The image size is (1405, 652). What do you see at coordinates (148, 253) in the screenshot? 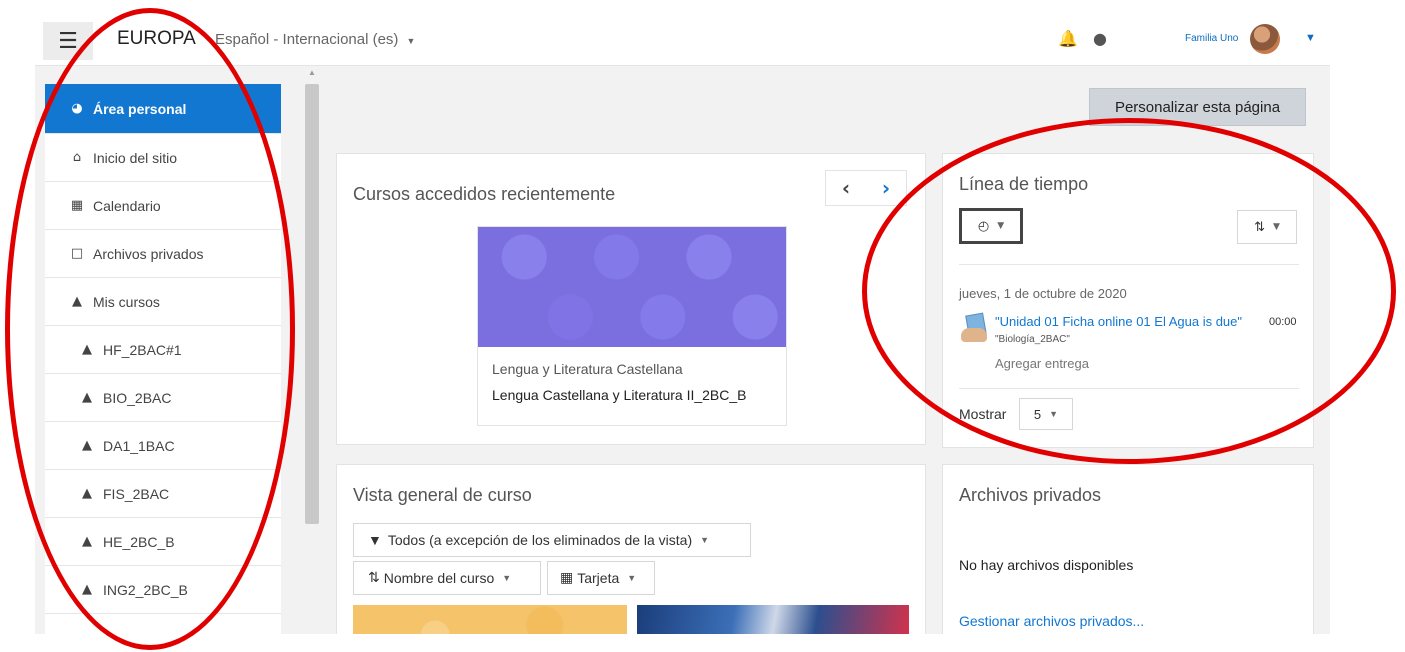
I see `sidebar-item-label: Archivos privados` at bounding box center [148, 253].